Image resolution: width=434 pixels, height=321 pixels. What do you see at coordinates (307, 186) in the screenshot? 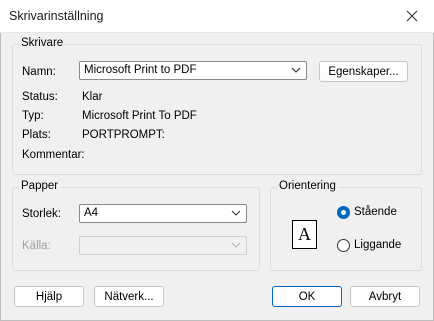
I see `orientation-group-legend: Orientering` at bounding box center [307, 186].